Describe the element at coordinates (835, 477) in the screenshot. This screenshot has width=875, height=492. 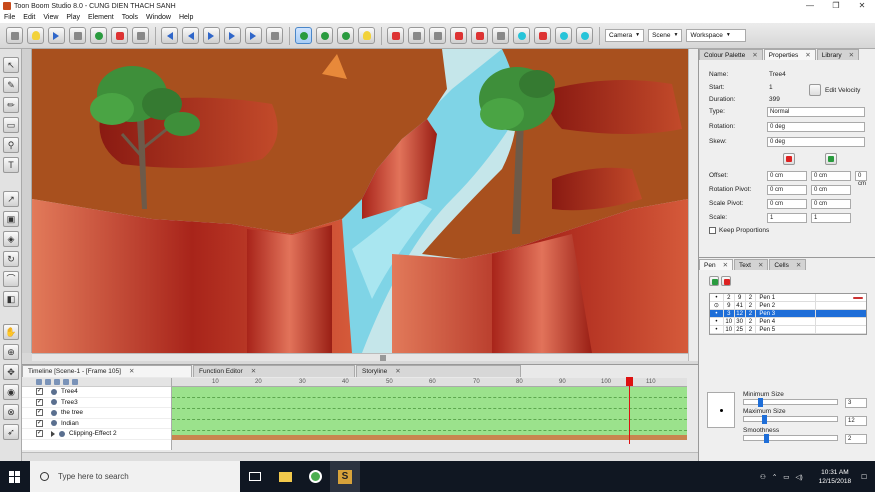
I see `clock: 10:31 AM 12/15/2018` at that location.